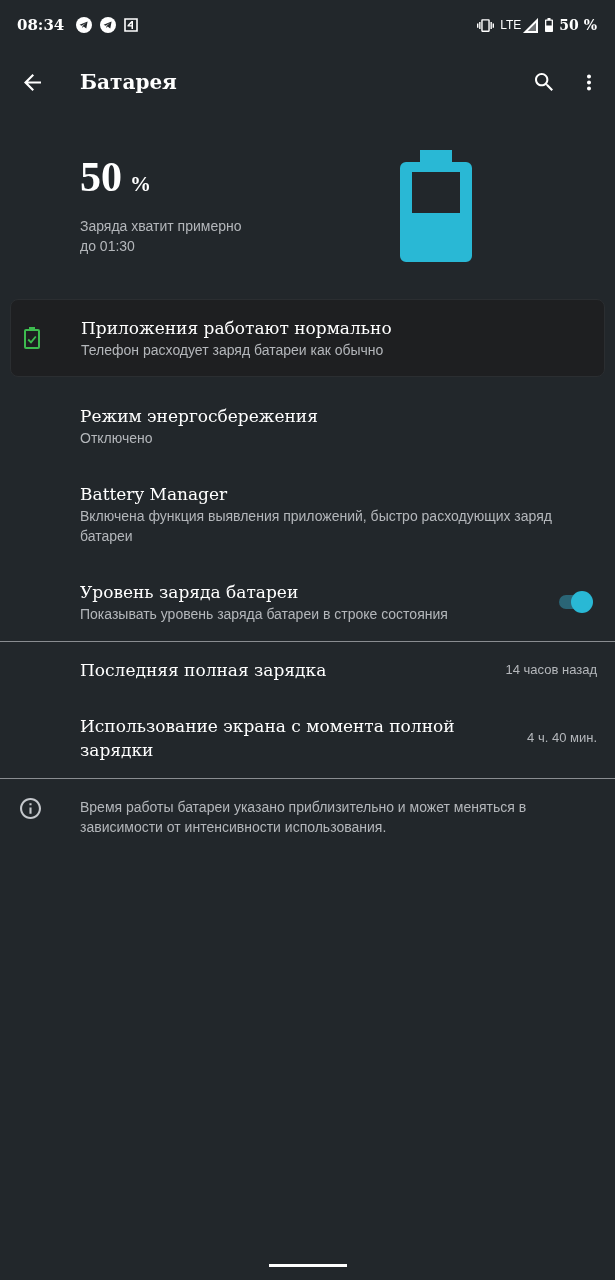  What do you see at coordinates (531, 25) in the screenshot?
I see `signal-icon` at bounding box center [531, 25].